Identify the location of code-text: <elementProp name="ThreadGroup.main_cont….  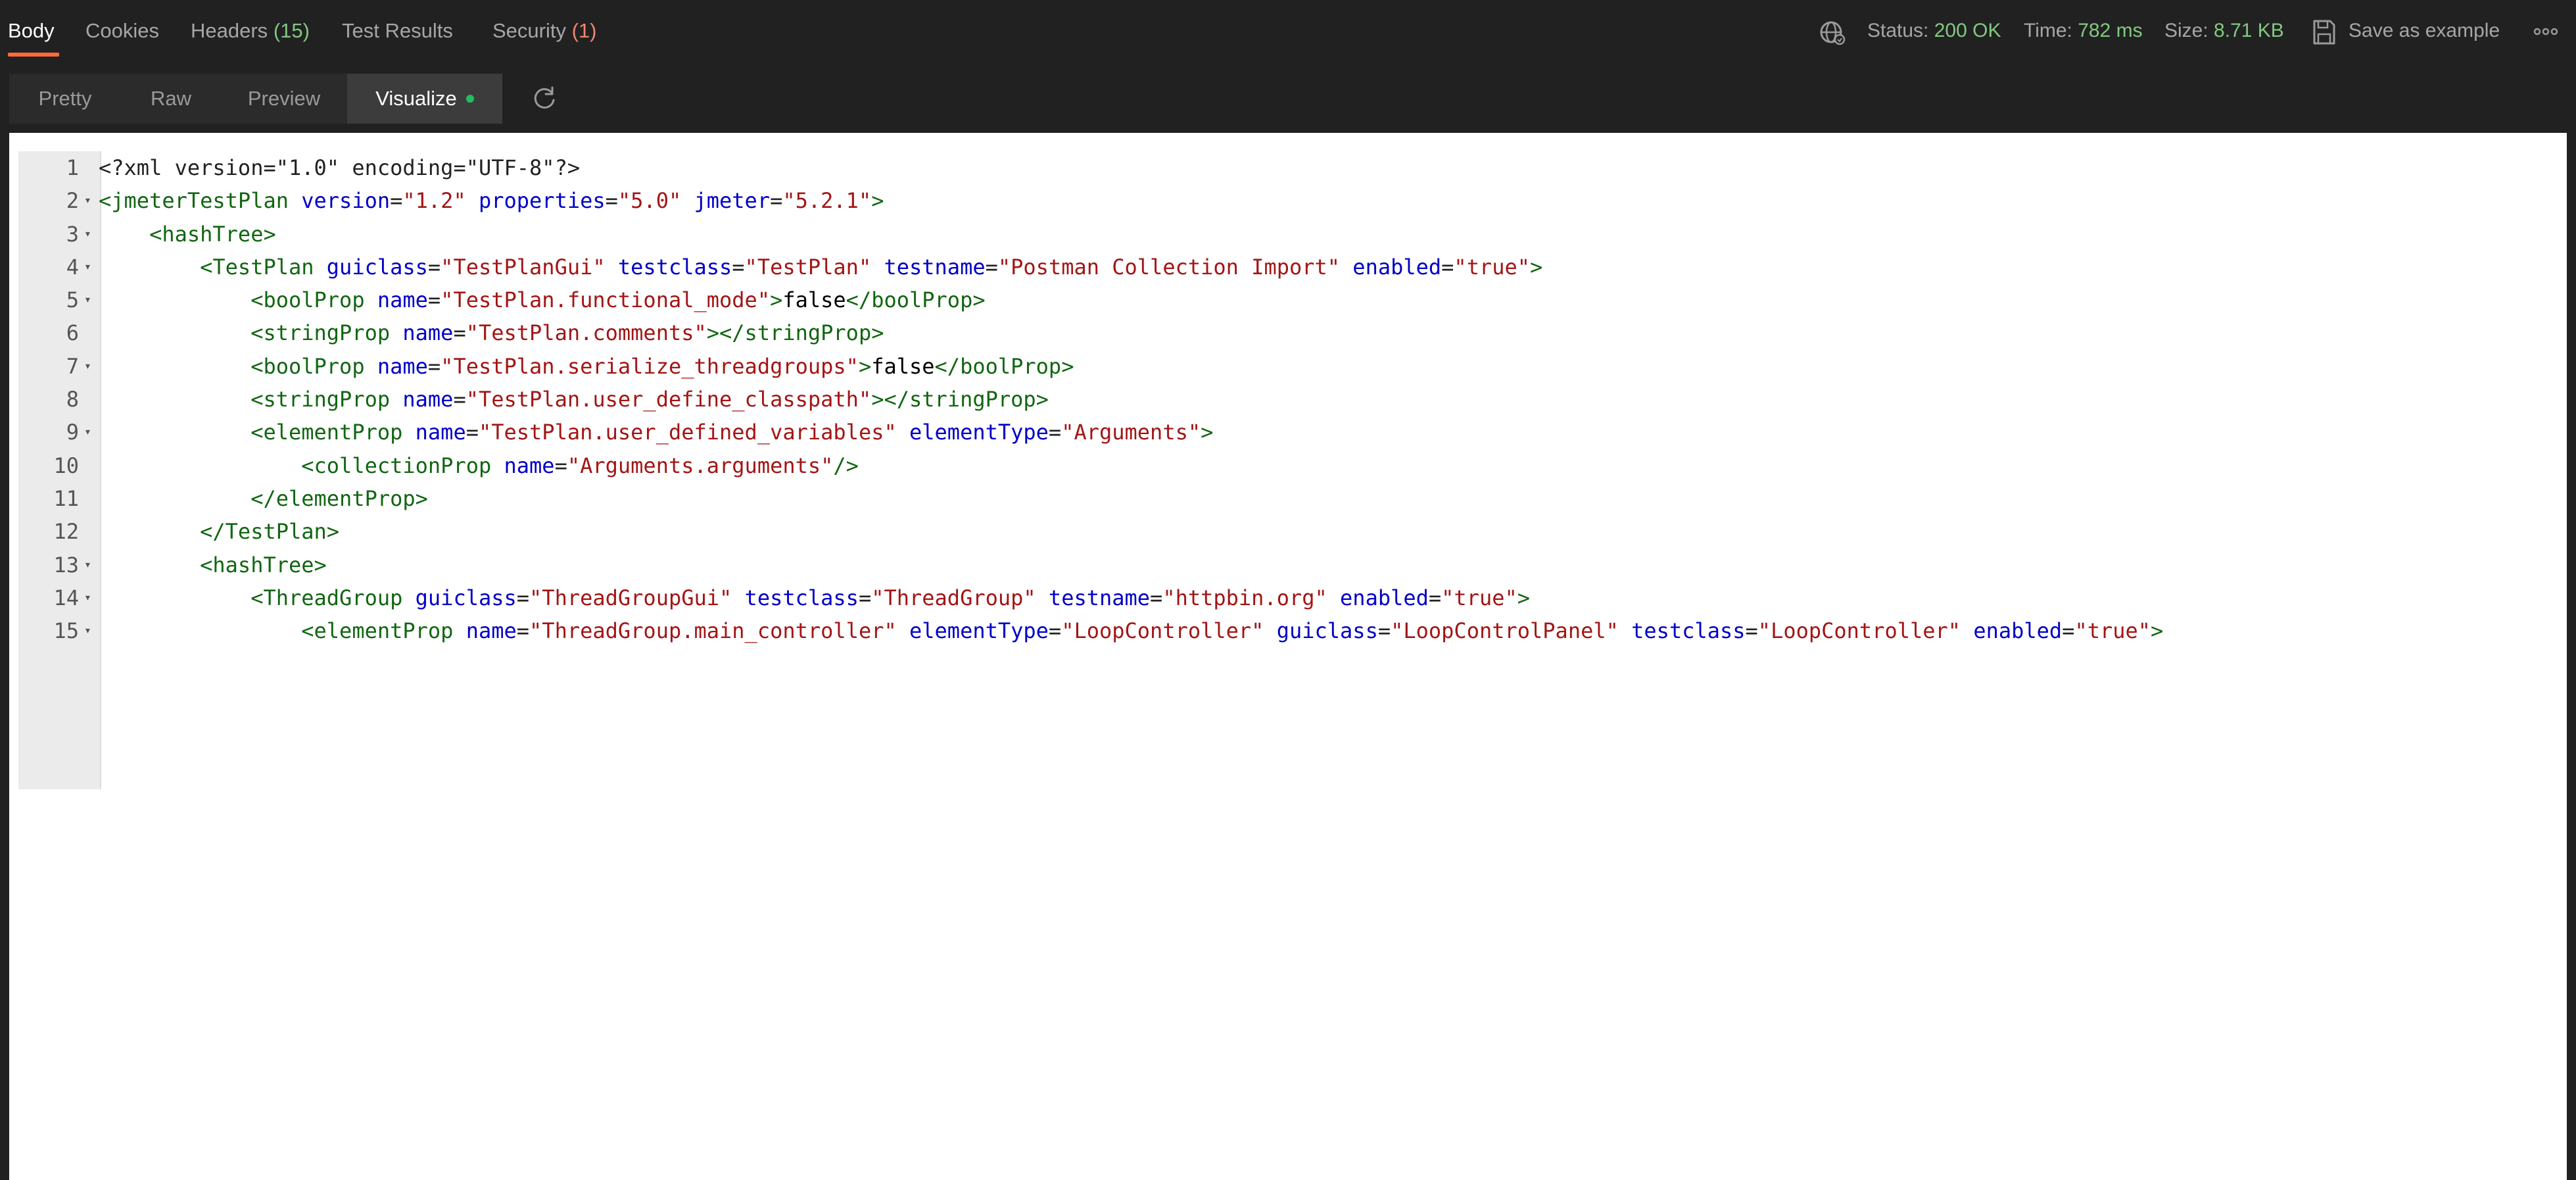
(1131, 630).